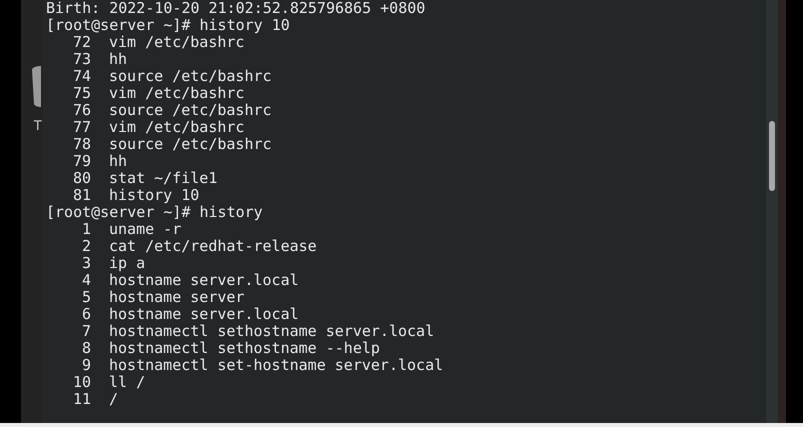 The image size is (803, 427). Describe the element at coordinates (85, 365) in the screenshot. I see `history-number: 9` at that location.